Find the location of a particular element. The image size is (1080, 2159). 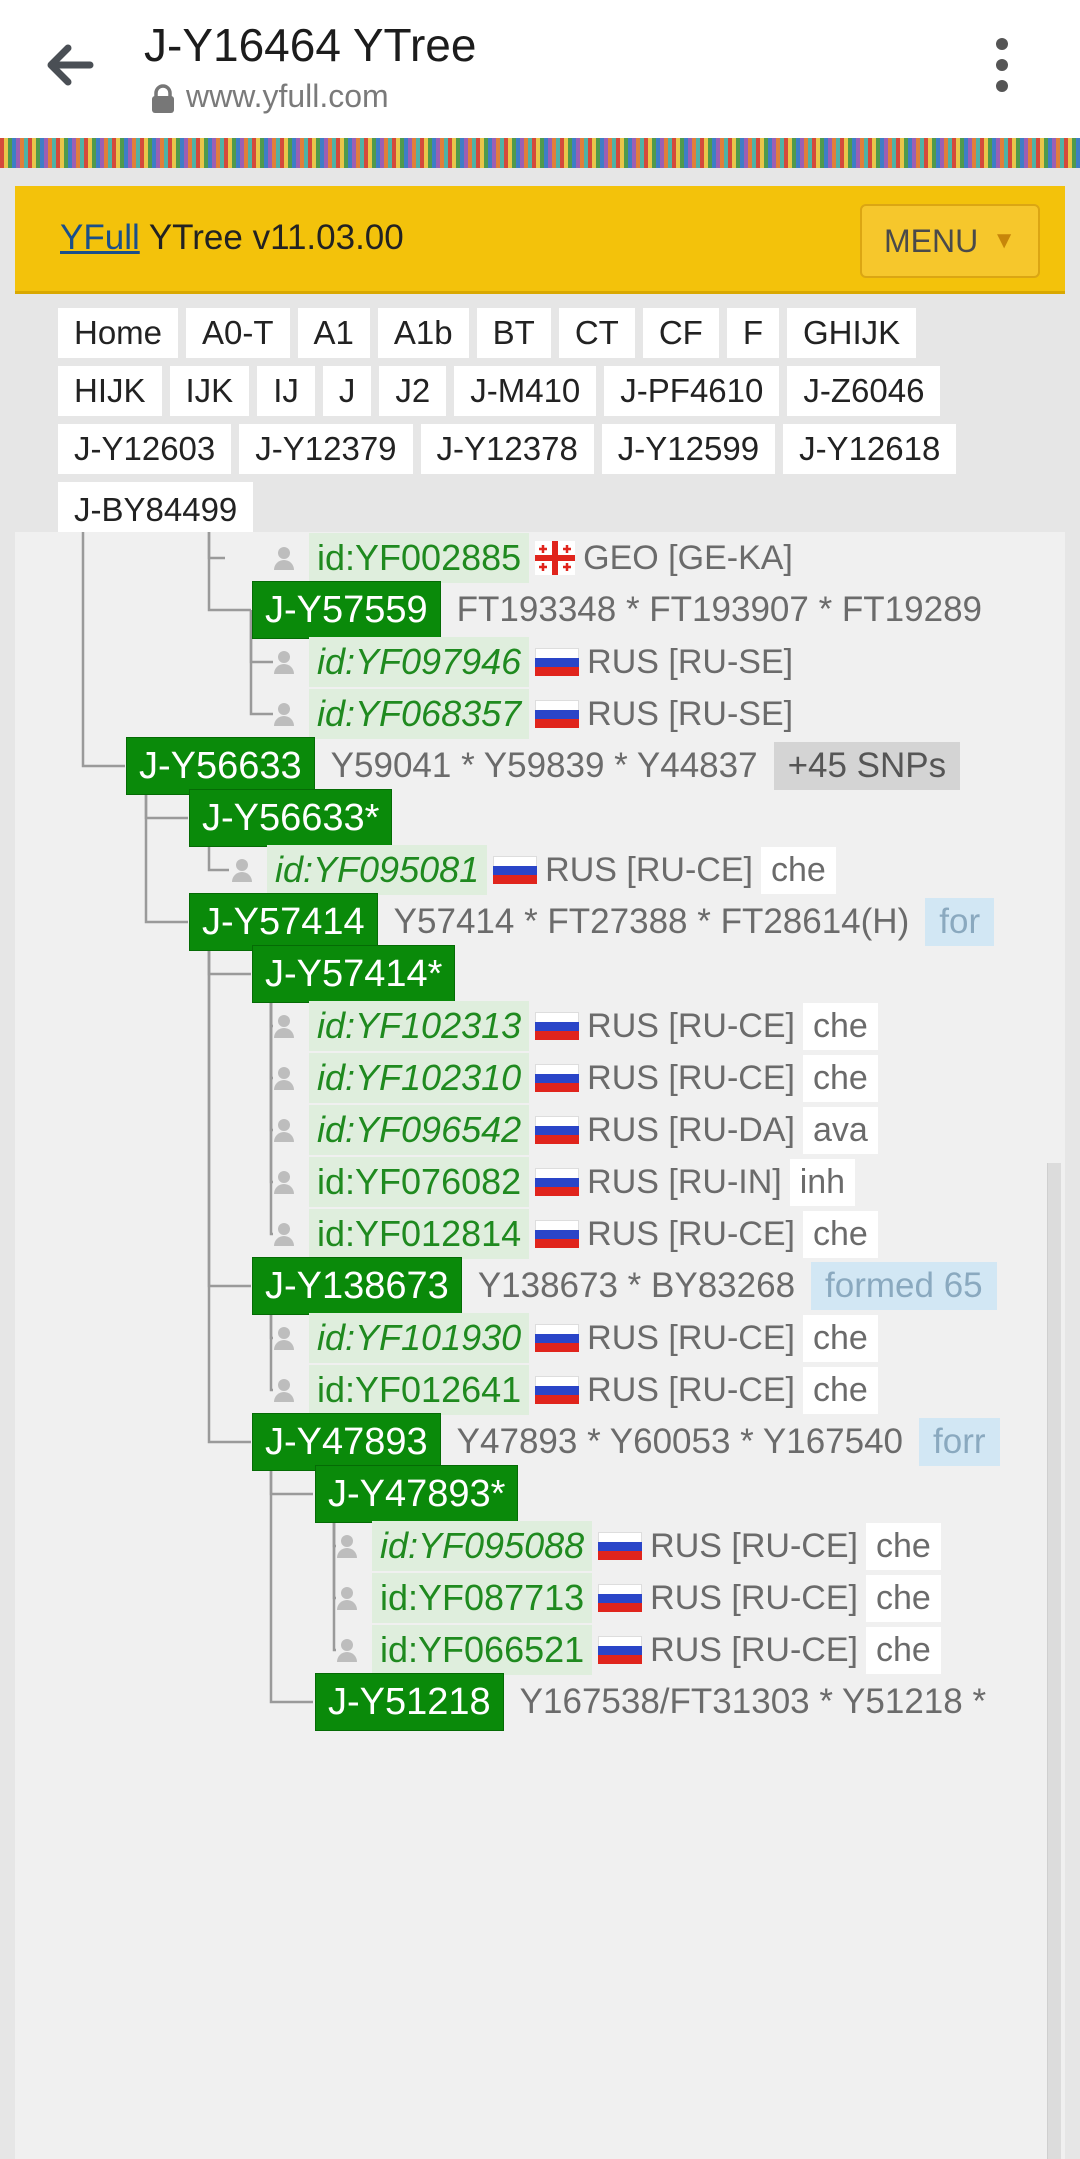

breadcrumb-item: J-Y12618 is located at coordinates (870, 449).